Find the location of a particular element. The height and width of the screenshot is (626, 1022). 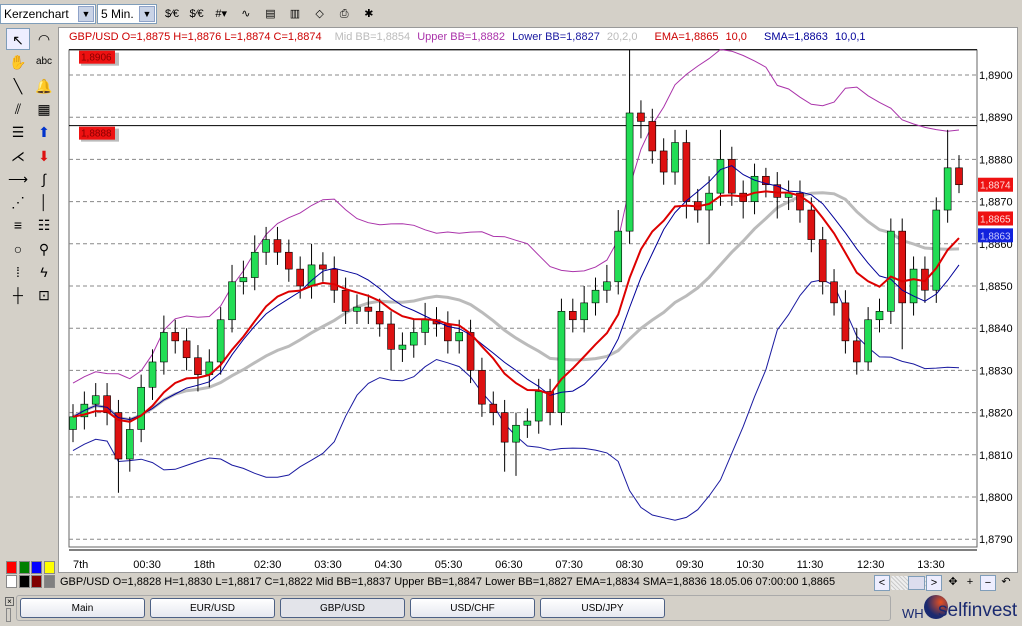

y-tick-label: 1,8890 is located at coordinates (996, 118).